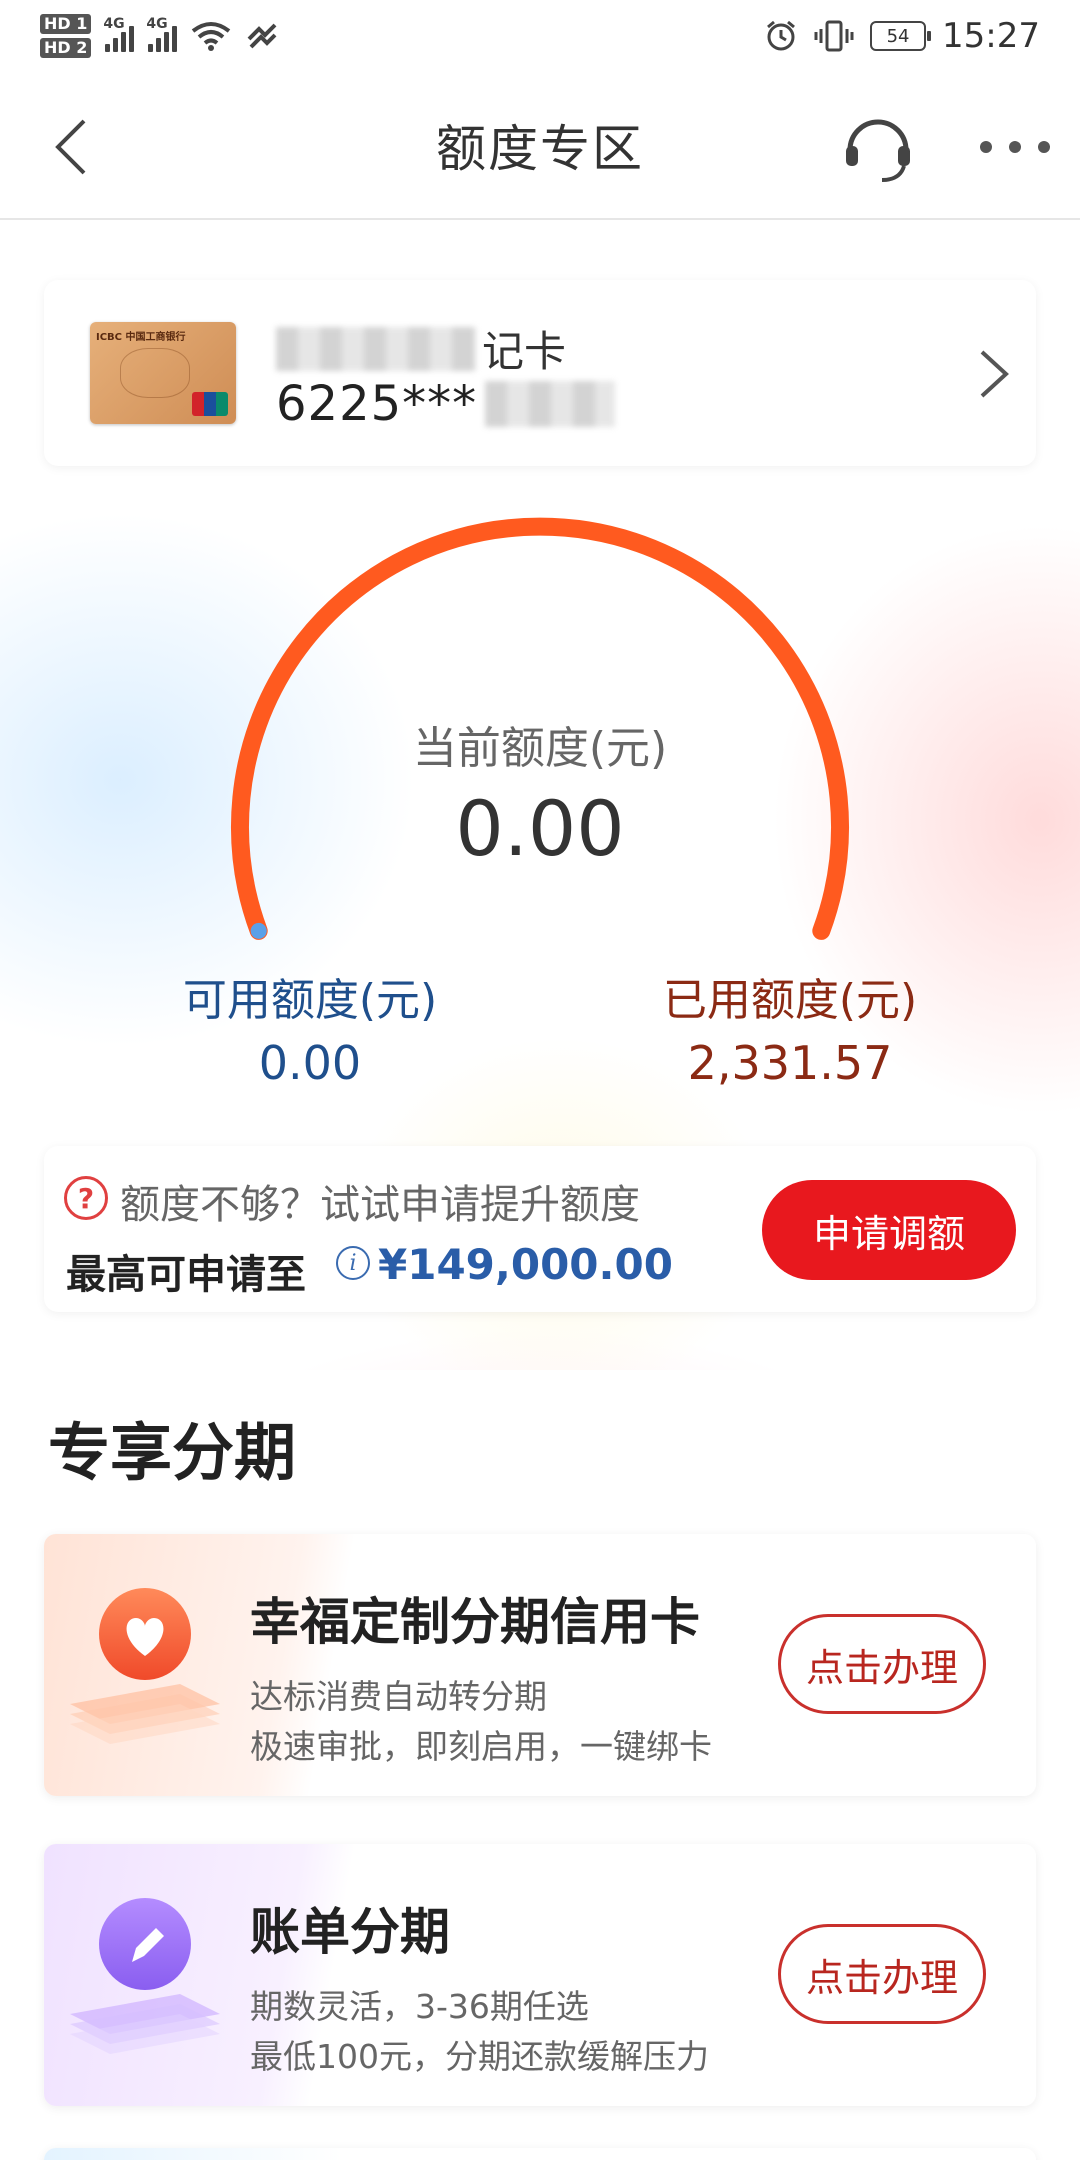 This screenshot has height=2160, width=1080. Describe the element at coordinates (1015, 147) in the screenshot. I see `more-button` at that location.